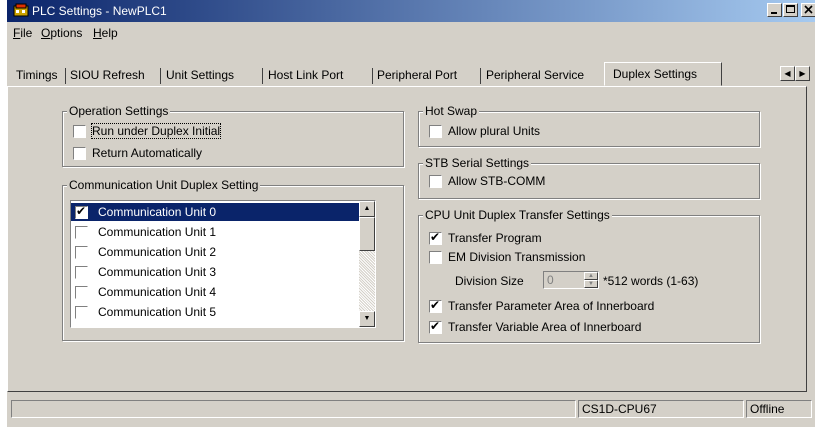 This screenshot has height=427, width=815. I want to click on tab-siou-refresh: SIOU Refresh, so click(107, 75).